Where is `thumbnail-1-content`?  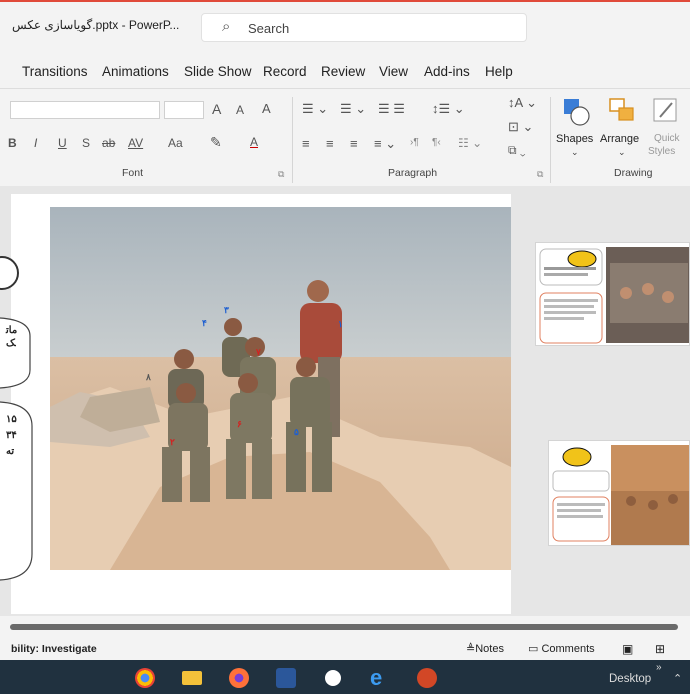
thumbnail-1-content is located at coordinates (612, 294).